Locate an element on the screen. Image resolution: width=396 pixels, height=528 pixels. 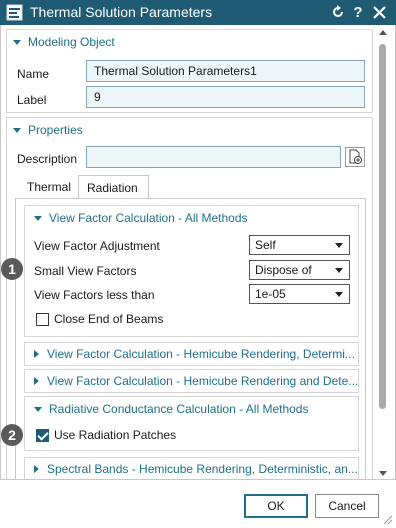
name-label: Name is located at coordinates (33, 74).